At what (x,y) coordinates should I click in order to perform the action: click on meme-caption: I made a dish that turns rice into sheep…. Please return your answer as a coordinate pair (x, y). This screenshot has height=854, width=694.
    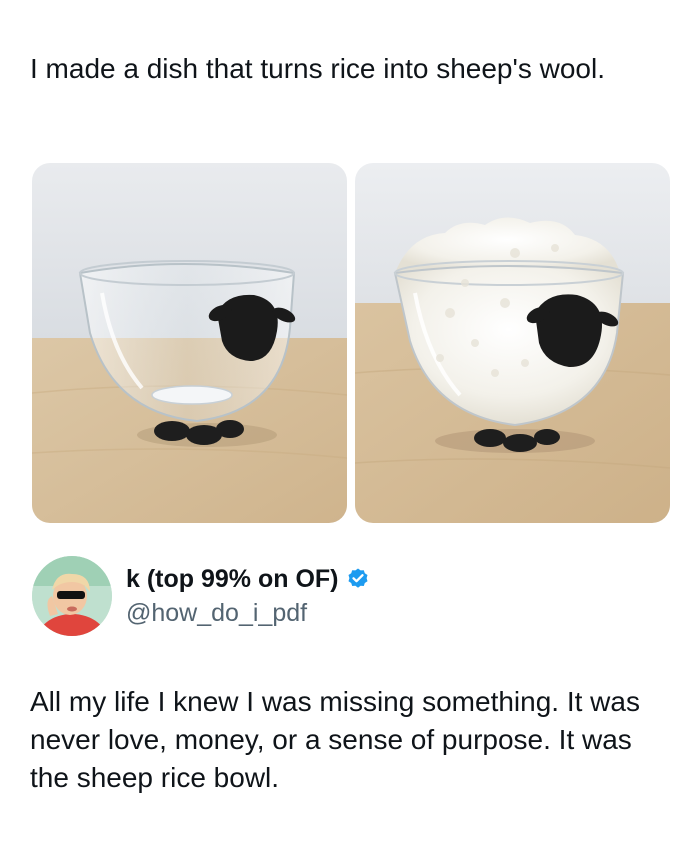
    Looking at the image, I should click on (317, 68).